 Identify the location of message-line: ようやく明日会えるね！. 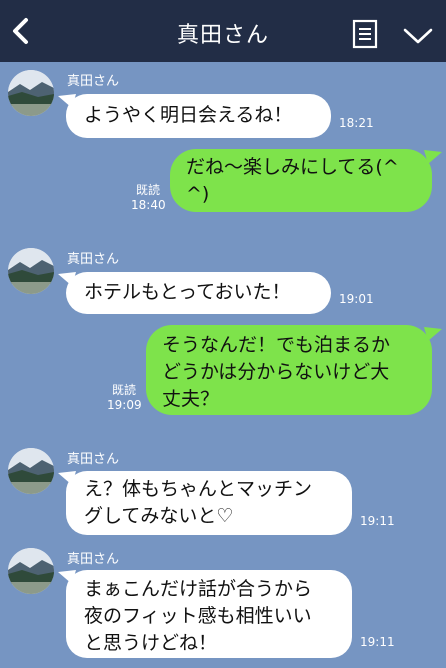
(188, 115).